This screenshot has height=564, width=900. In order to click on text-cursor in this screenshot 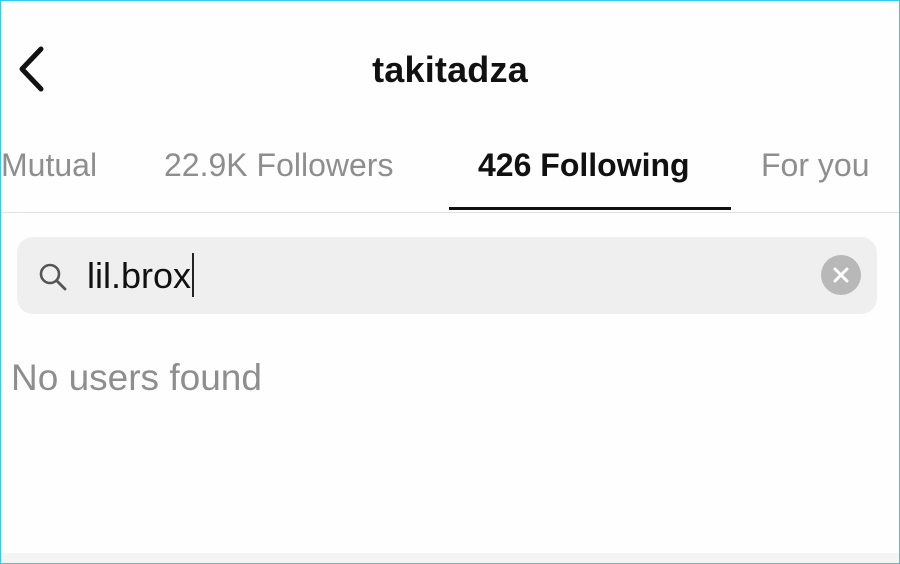, I will do `click(193, 275)`.